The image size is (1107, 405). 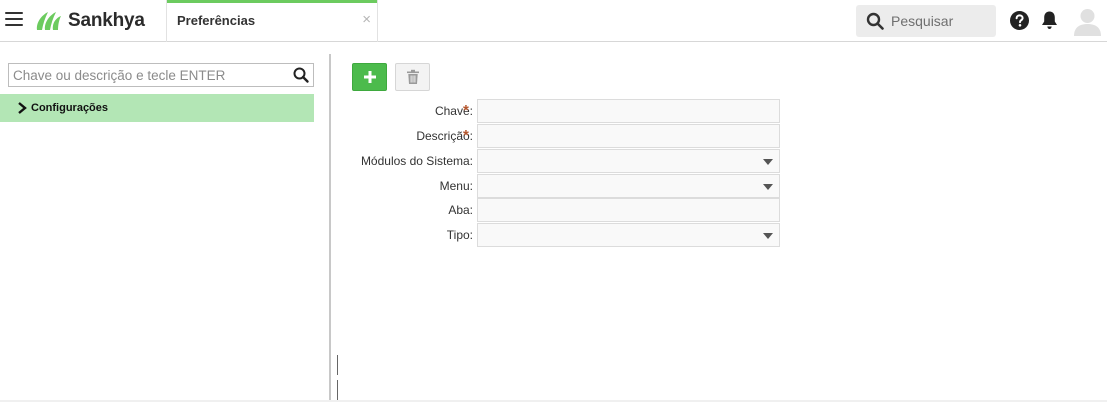 I want to click on bell-icon, so click(x=1049, y=20).